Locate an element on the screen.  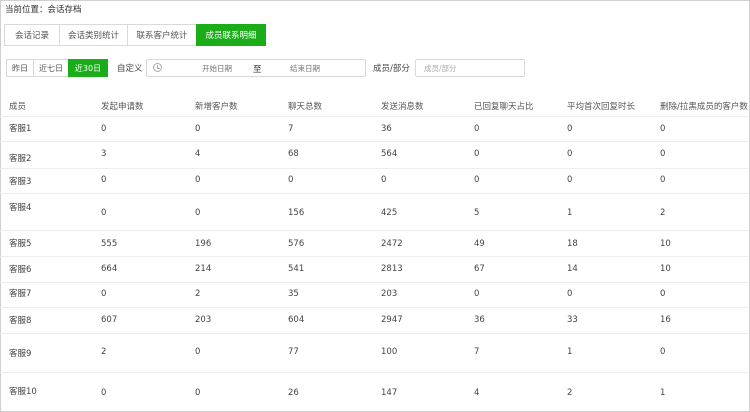
tab-contact-customer-stats: 联系客户统计 is located at coordinates (162, 35).